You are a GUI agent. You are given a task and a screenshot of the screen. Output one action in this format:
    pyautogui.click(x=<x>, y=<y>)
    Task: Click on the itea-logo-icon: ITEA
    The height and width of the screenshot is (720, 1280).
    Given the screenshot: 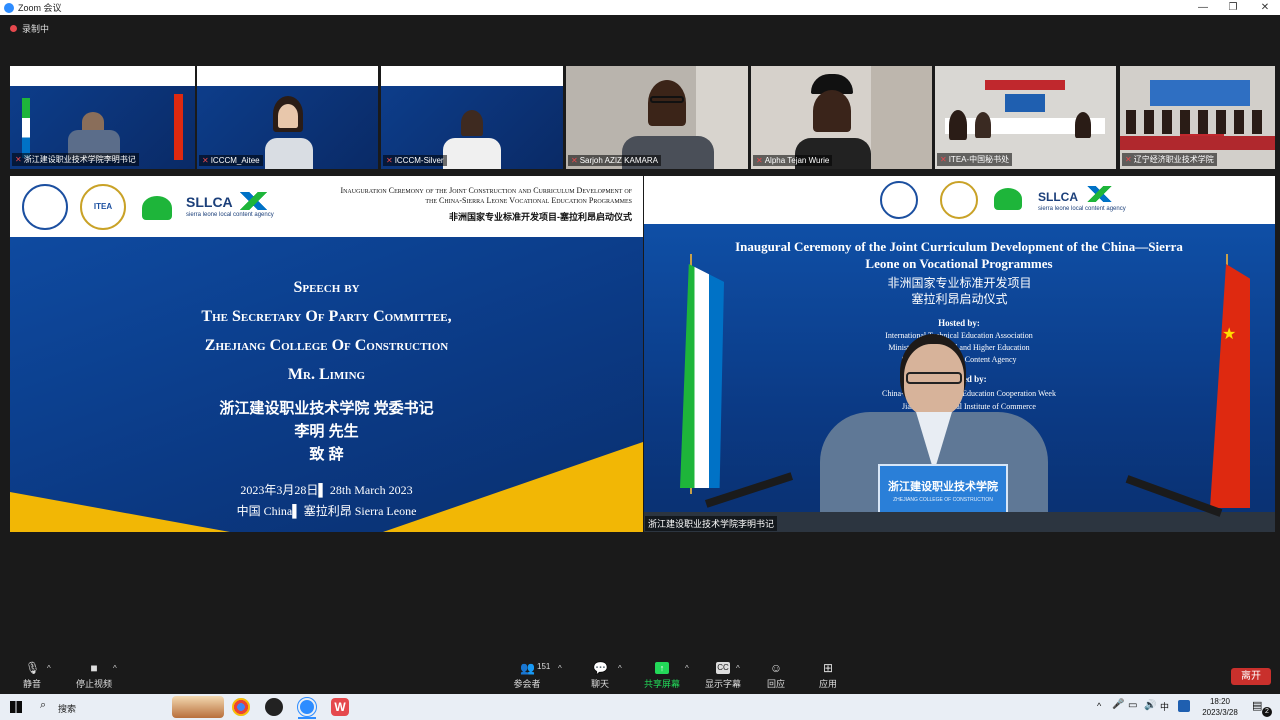 What is the action you would take?
    pyautogui.click(x=103, y=207)
    